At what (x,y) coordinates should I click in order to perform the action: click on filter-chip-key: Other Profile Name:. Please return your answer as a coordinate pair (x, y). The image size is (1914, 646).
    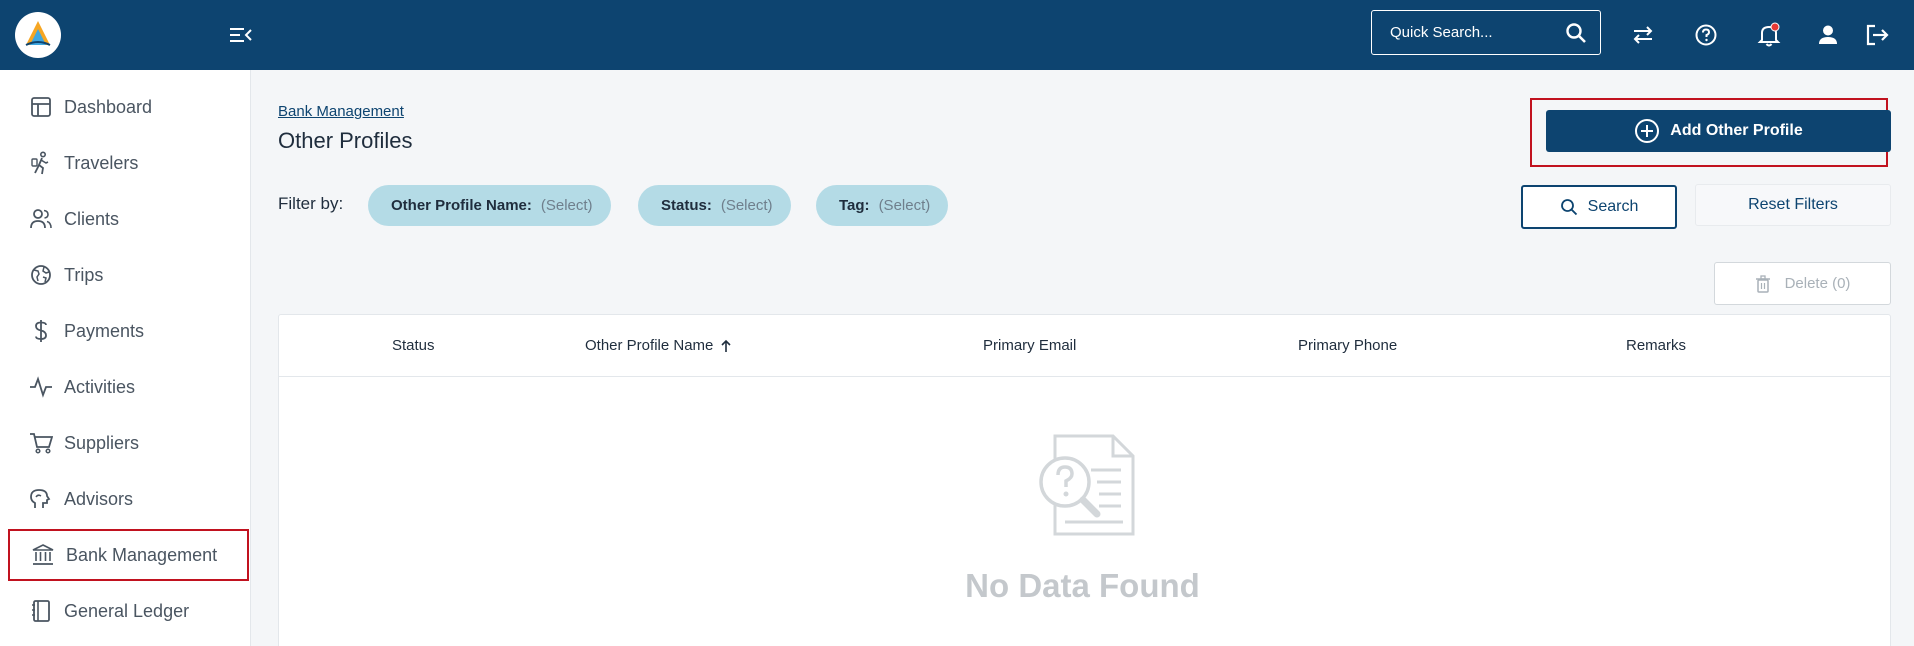
    Looking at the image, I should click on (461, 205).